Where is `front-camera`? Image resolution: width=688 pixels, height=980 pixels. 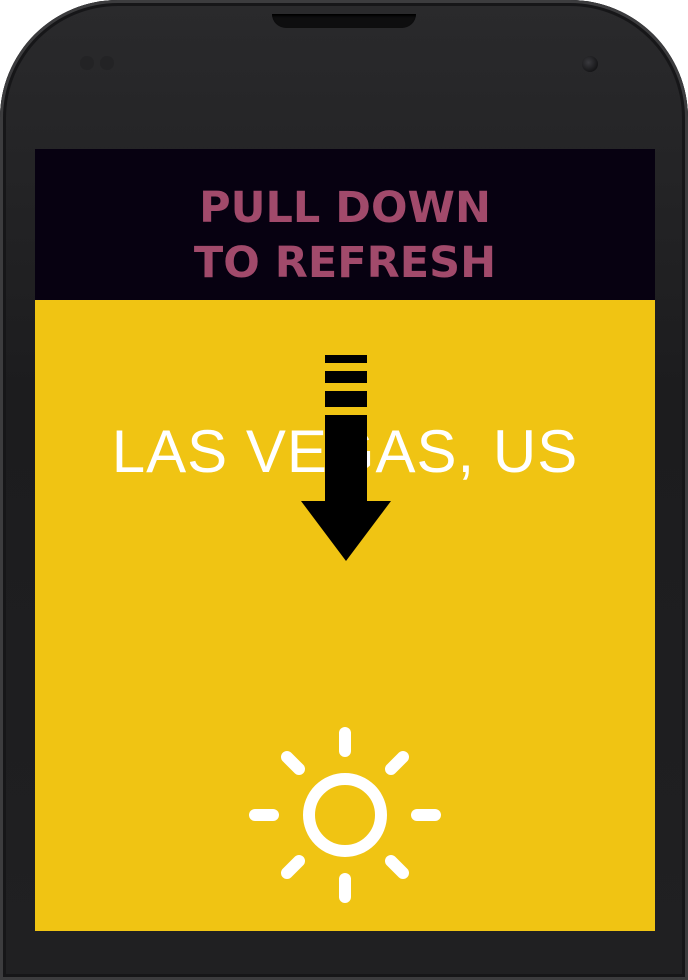
front-camera is located at coordinates (590, 64).